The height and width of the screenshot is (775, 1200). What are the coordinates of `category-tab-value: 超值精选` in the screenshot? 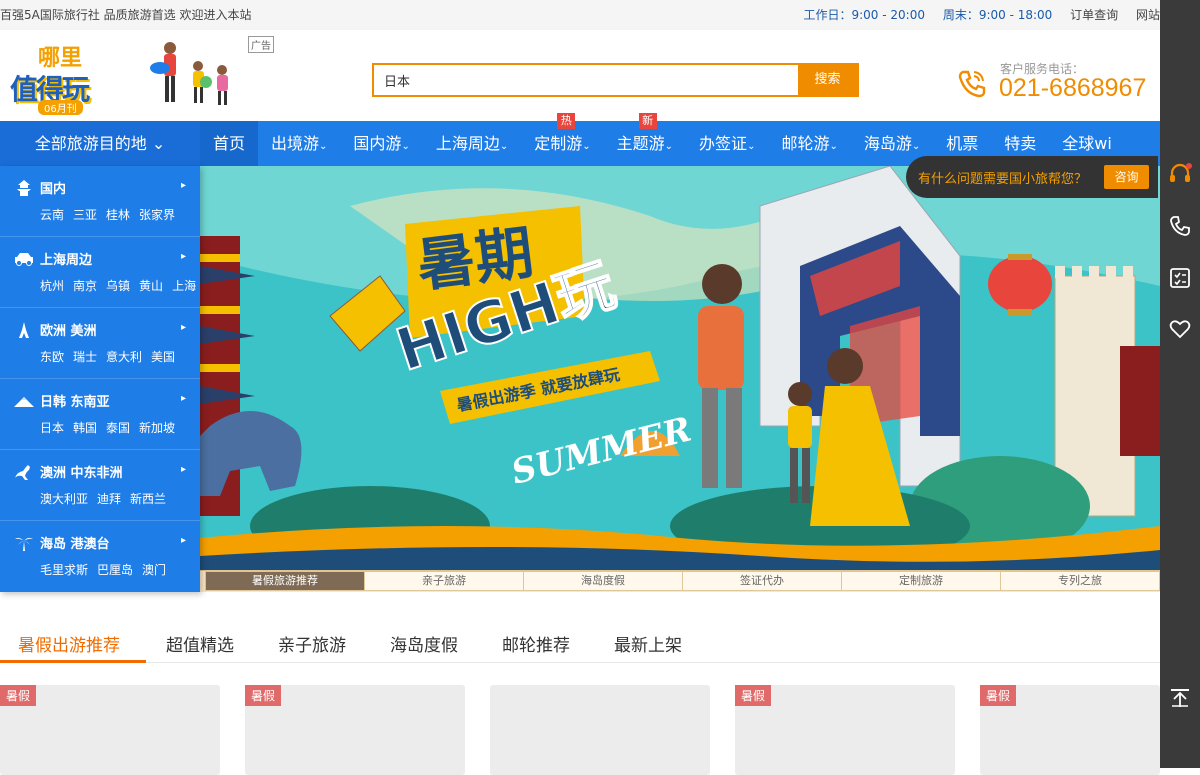 It's located at (200, 643).